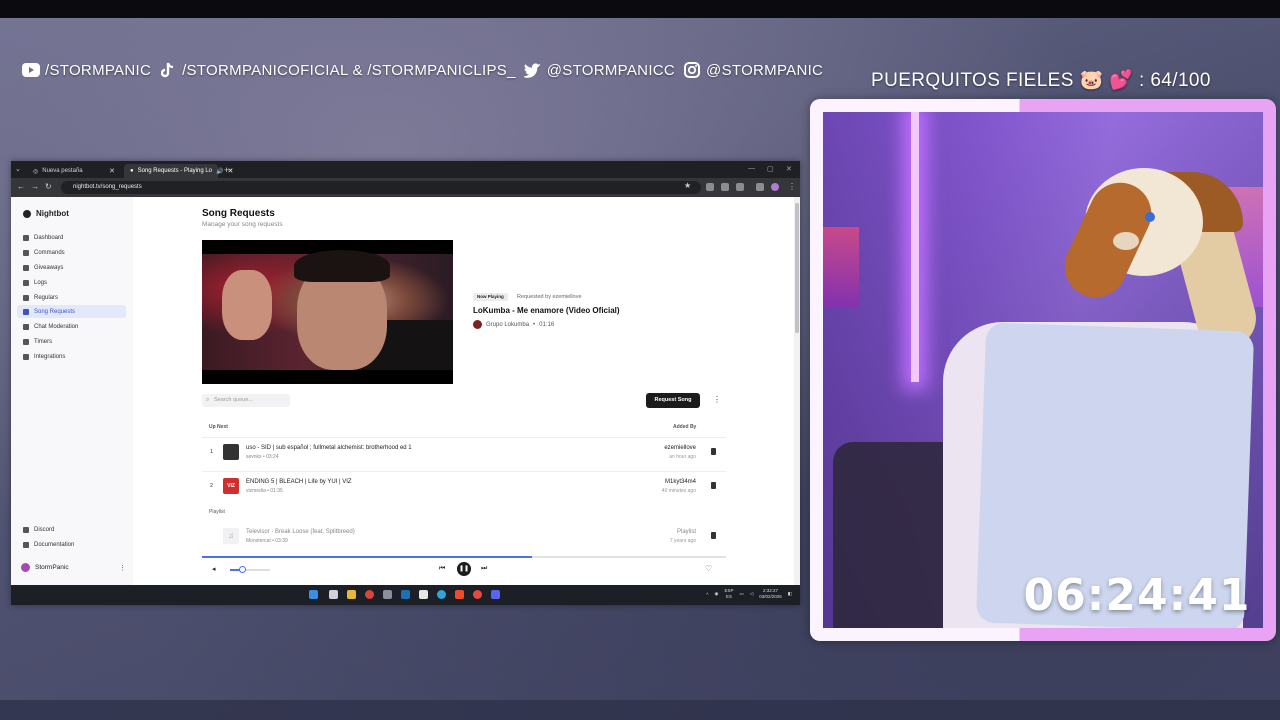  What do you see at coordinates (728, 594) in the screenshot?
I see `language-indicator: ESP ES` at bounding box center [728, 594].